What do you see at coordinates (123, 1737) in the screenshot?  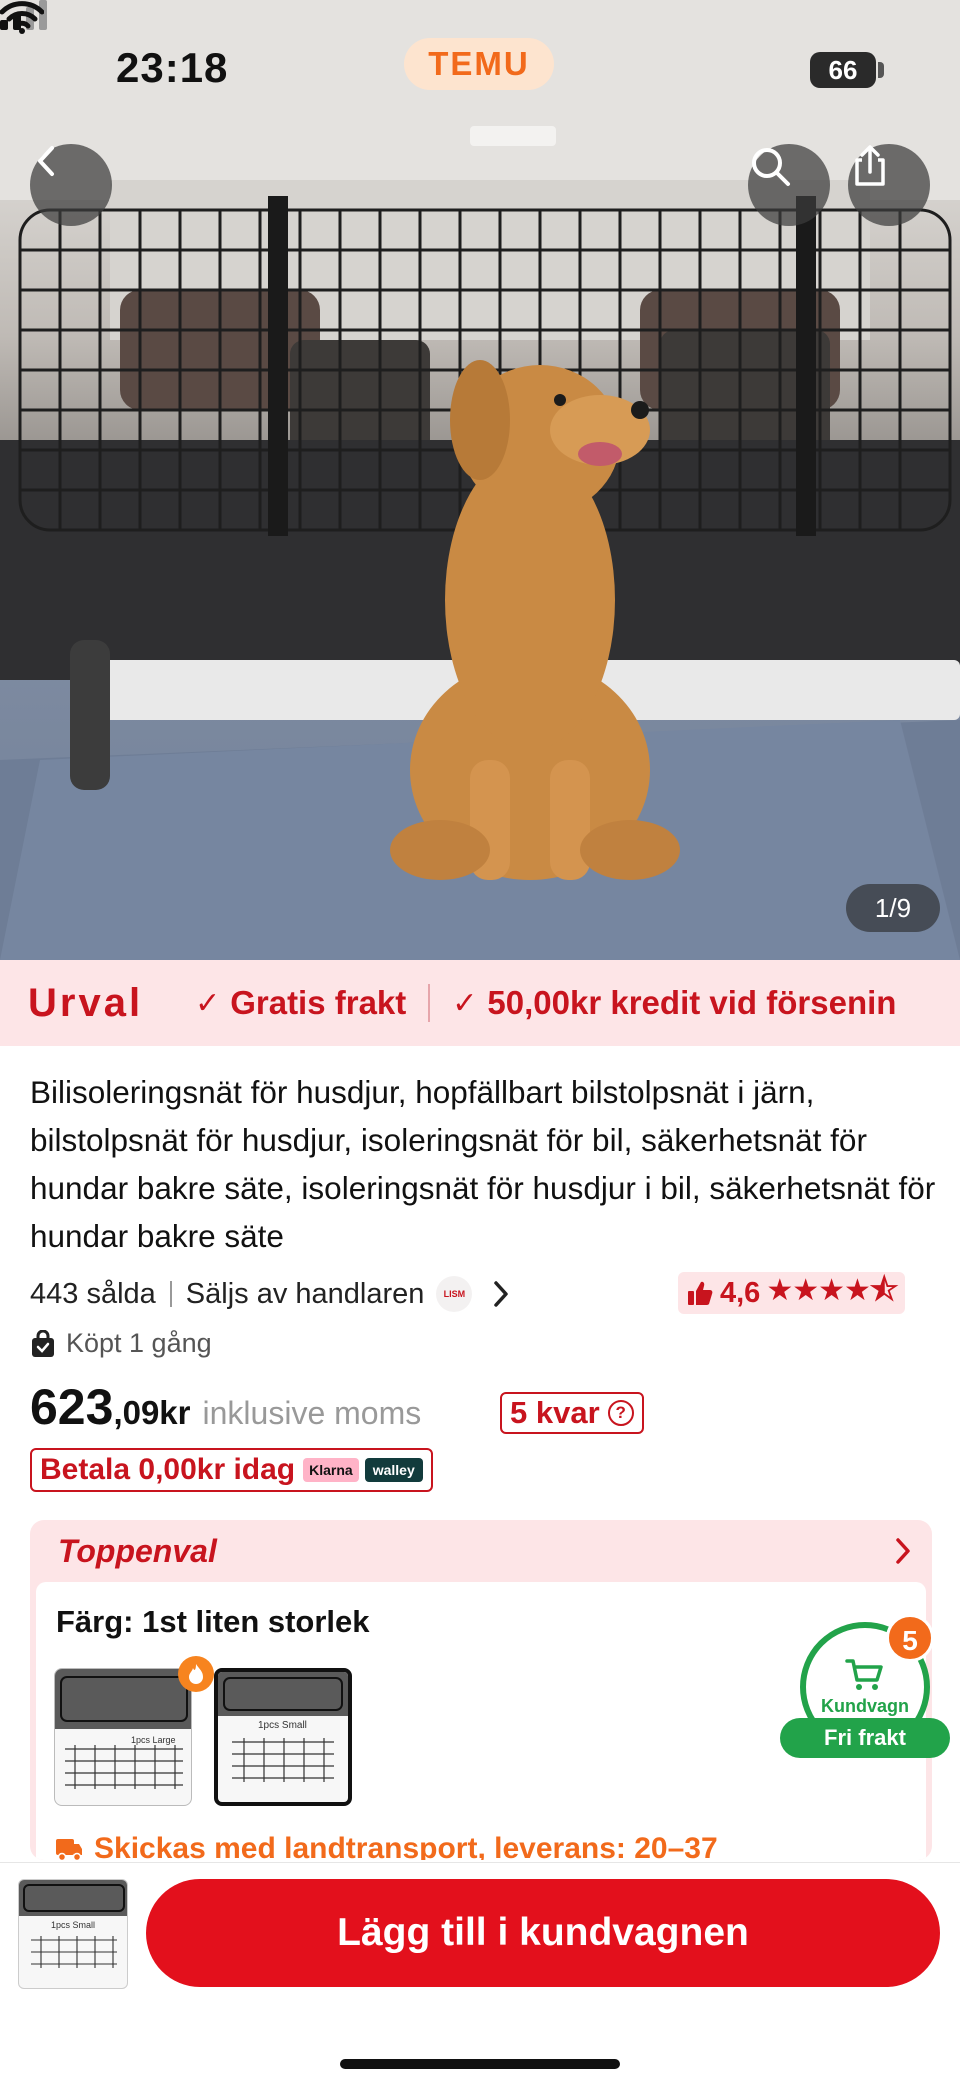 I see `swatch-large: 1pcs Large` at bounding box center [123, 1737].